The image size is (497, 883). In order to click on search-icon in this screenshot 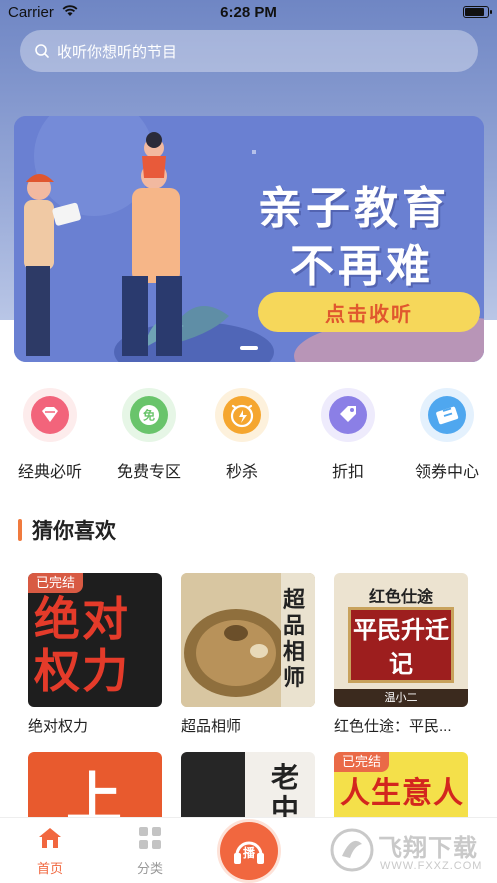, I will do `click(42, 51)`.